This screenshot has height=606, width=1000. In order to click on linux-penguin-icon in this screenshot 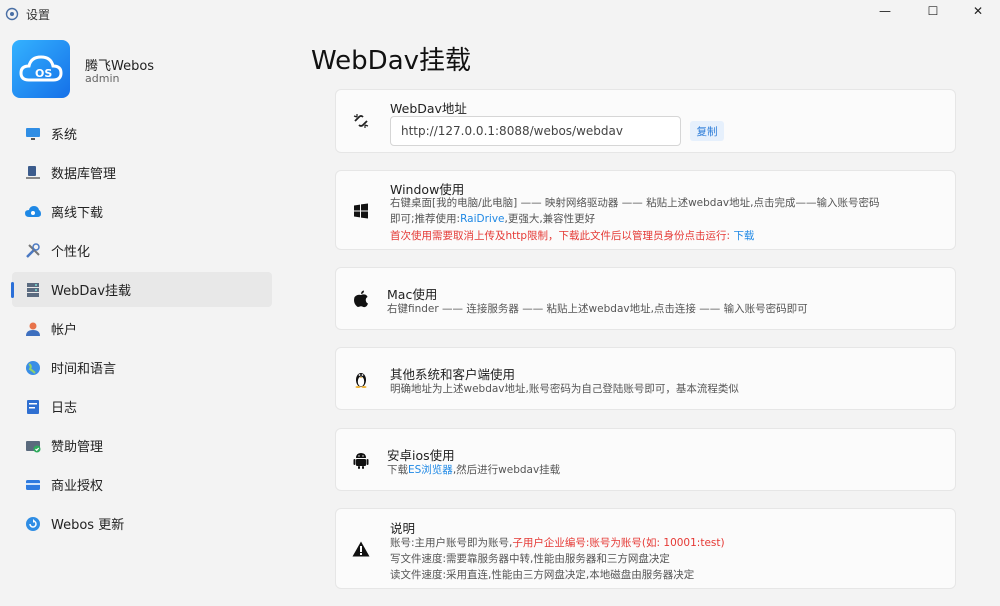, I will do `click(361, 379)`.